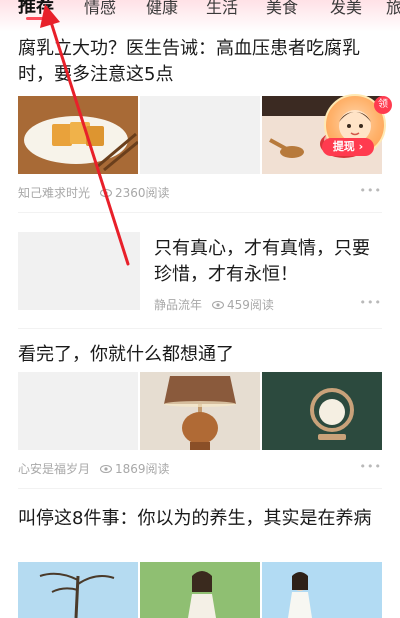 The image size is (400, 618). I want to click on cash-out-button: 提现 ›, so click(348, 147).